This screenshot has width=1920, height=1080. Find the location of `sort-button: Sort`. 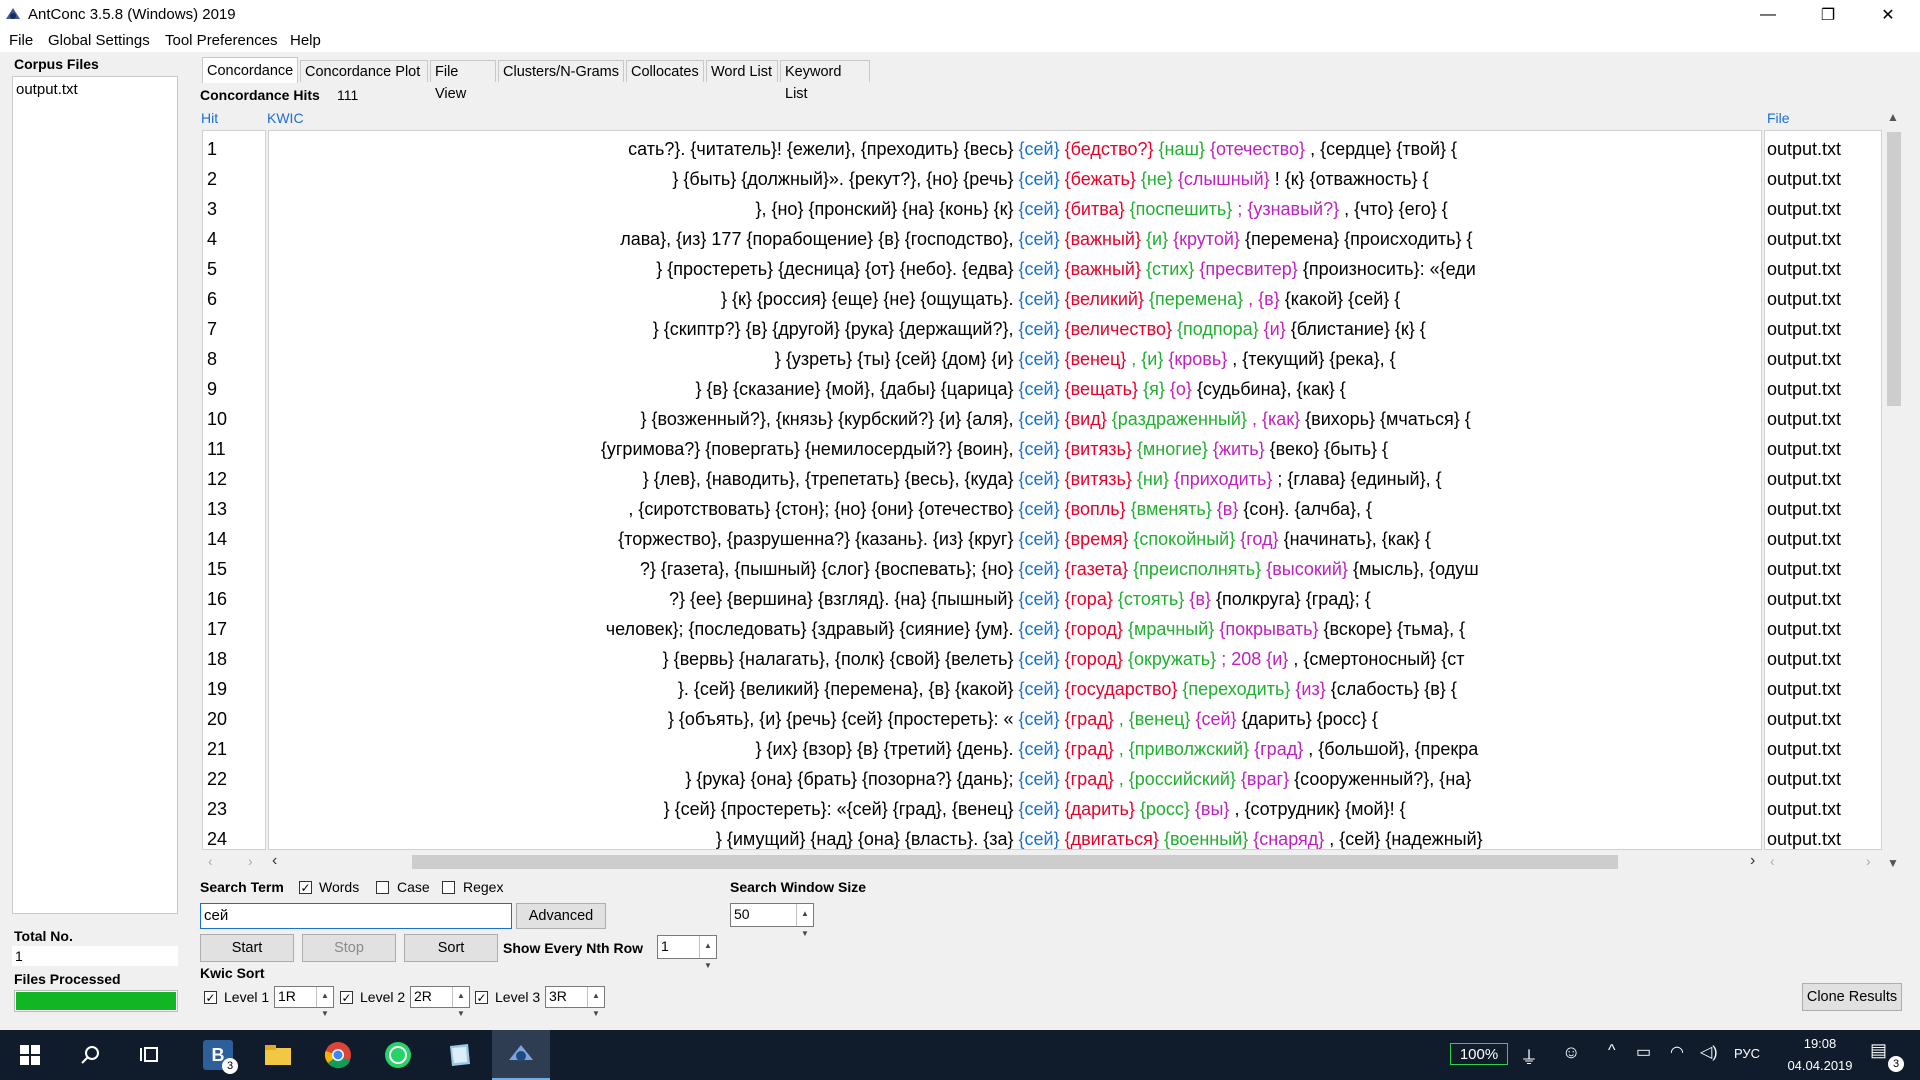

sort-button: Sort is located at coordinates (451, 948).